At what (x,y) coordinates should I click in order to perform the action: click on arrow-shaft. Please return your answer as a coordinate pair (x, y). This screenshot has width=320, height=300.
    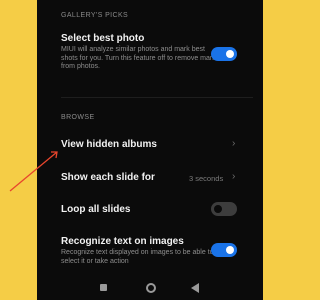
    Looking at the image, I should click on (33, 171).